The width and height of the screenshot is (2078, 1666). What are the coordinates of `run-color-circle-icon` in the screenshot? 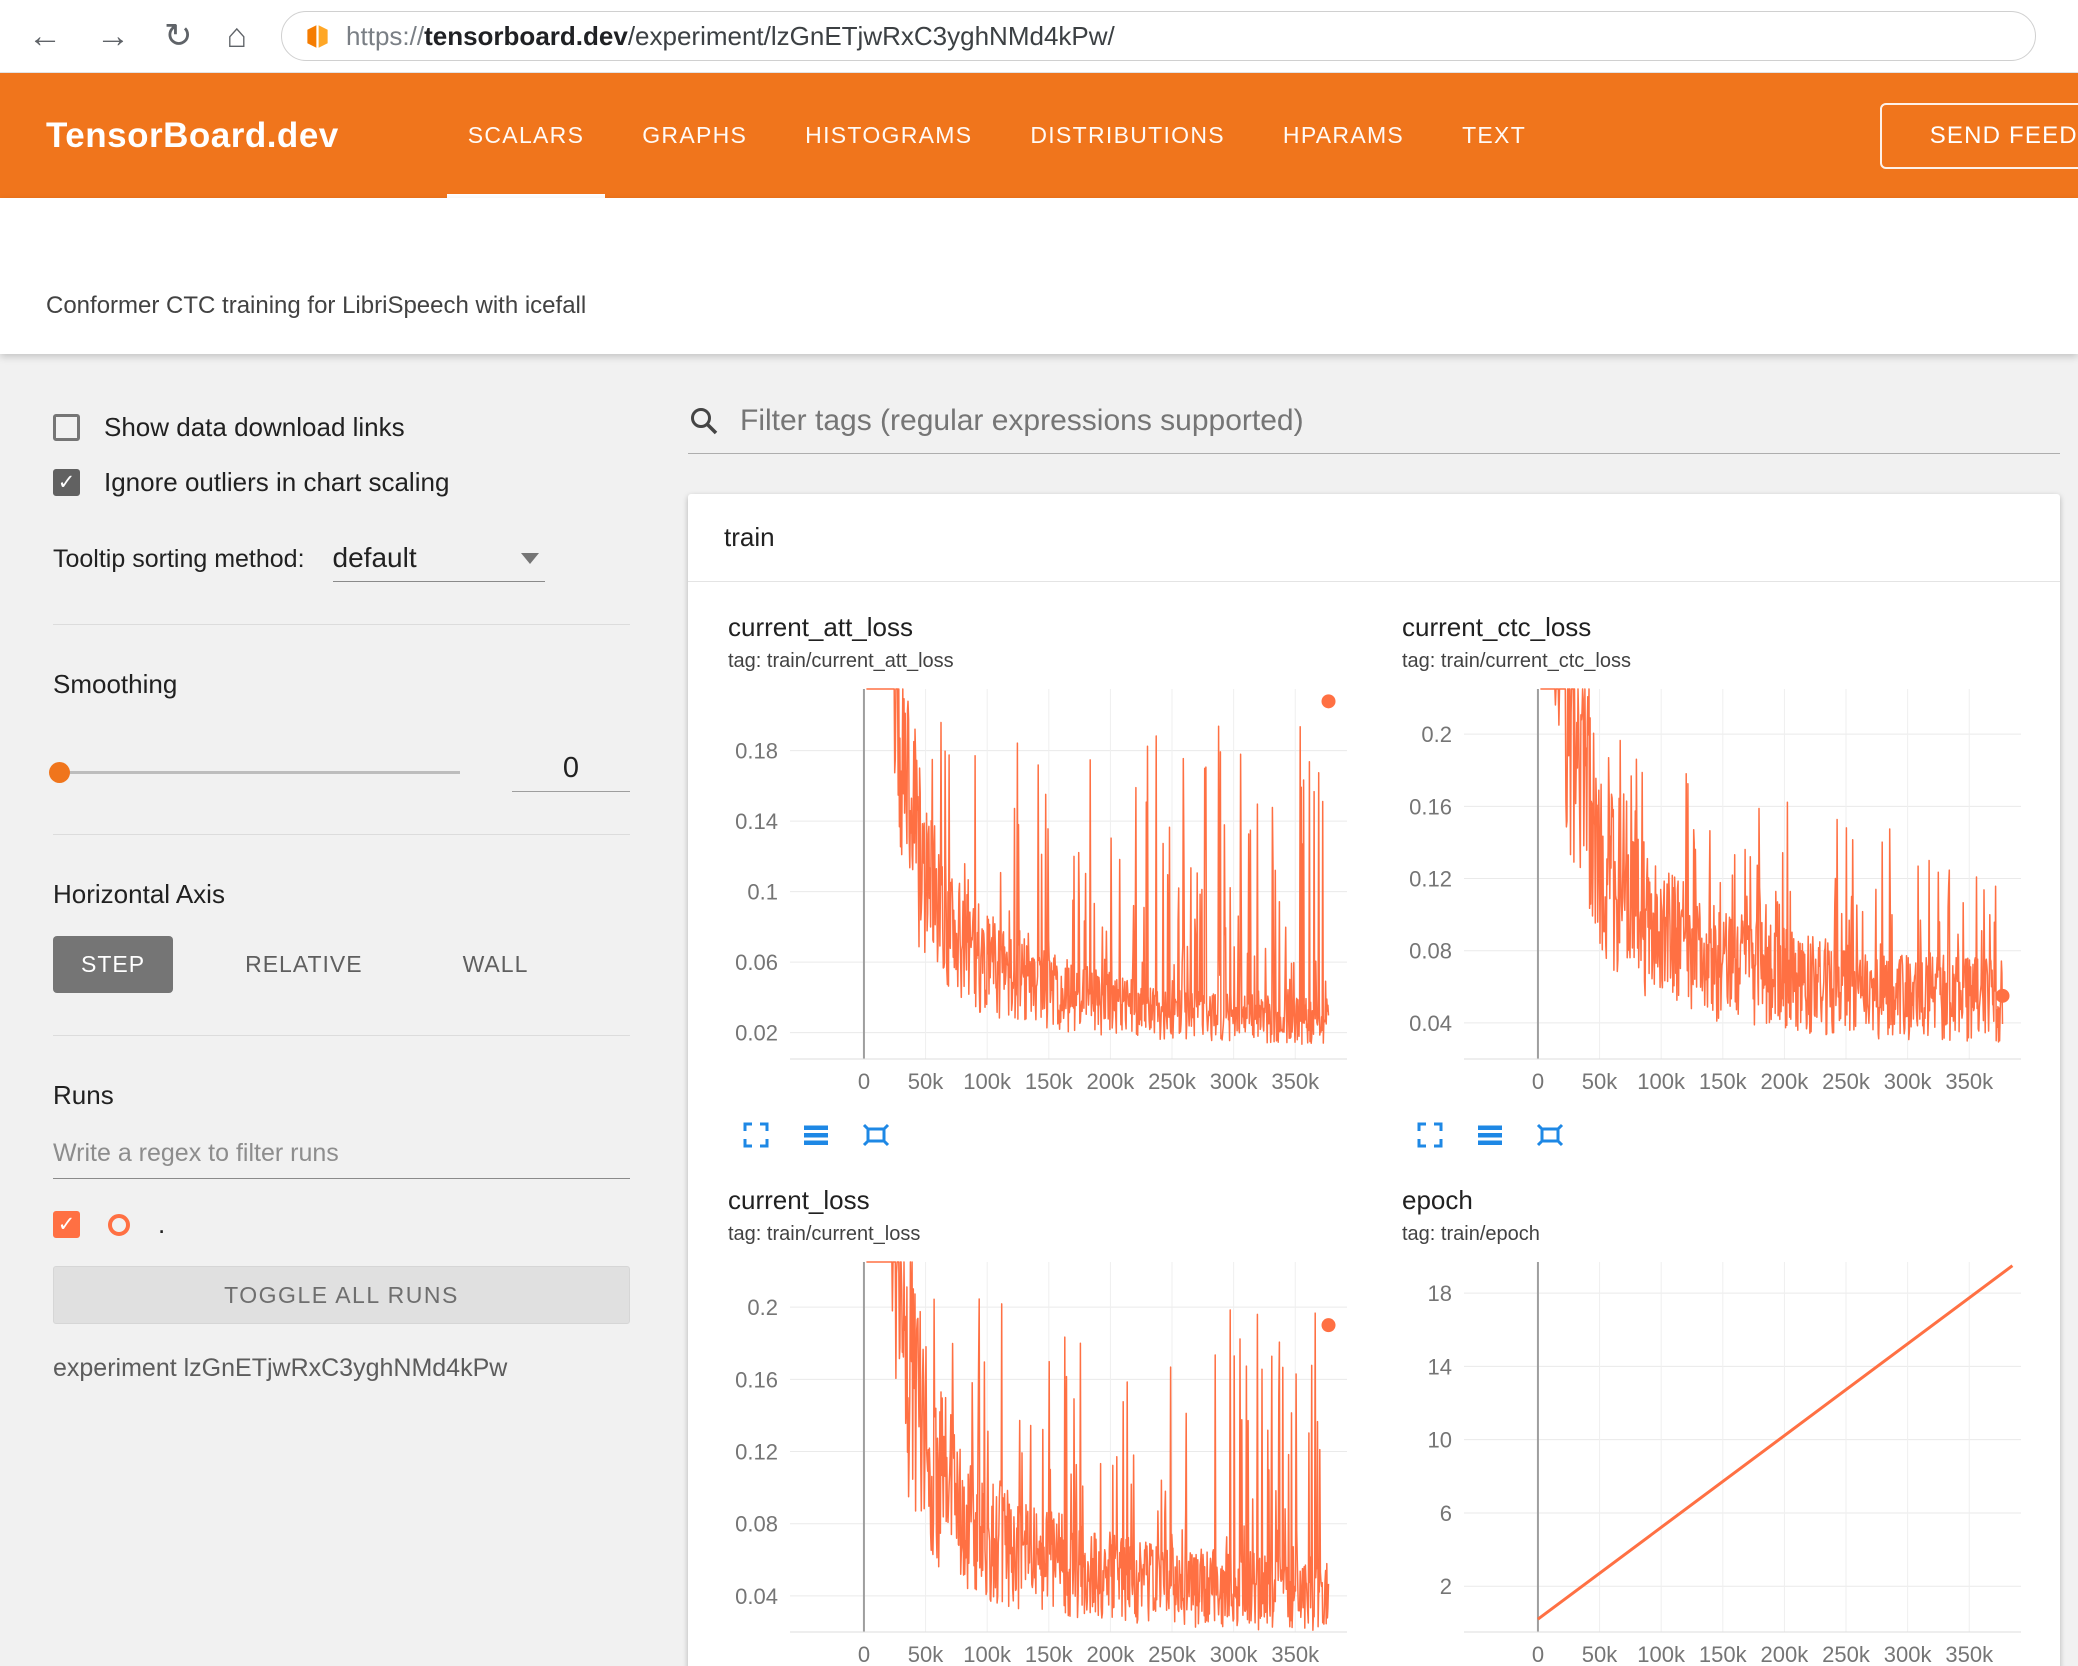 It's located at (119, 1224).